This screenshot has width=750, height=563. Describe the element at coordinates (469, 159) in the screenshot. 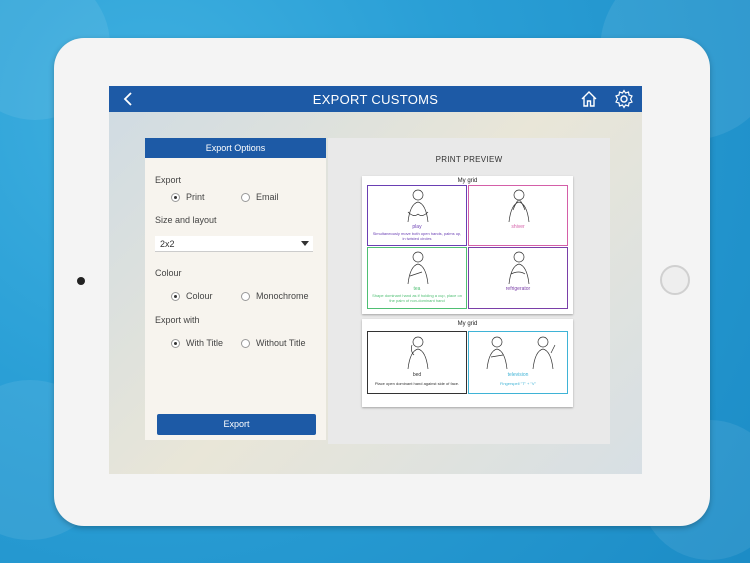

I see `print-preview-title: PRINT PREVIEW` at that location.